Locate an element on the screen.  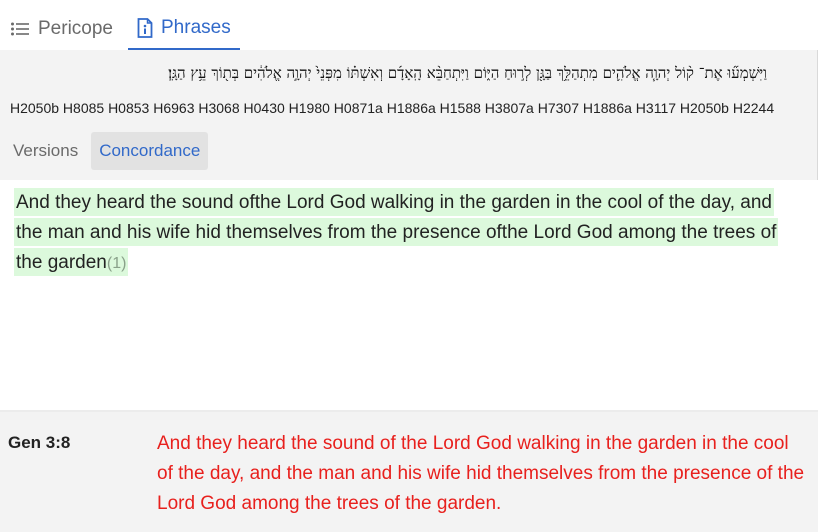
result-count: (1) is located at coordinates (116, 263).